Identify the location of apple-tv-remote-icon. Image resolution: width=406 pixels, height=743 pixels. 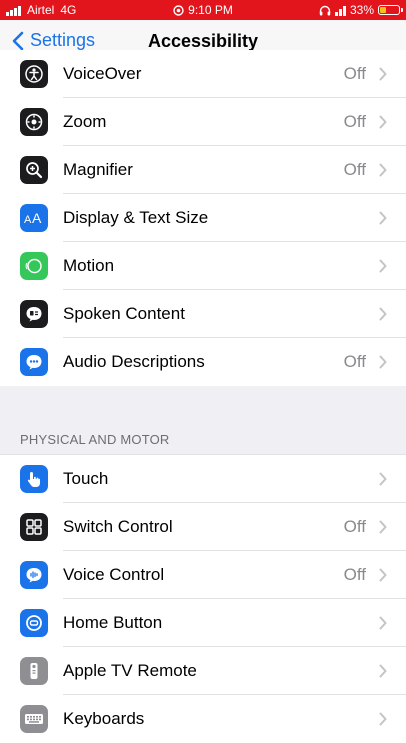
(34, 671).